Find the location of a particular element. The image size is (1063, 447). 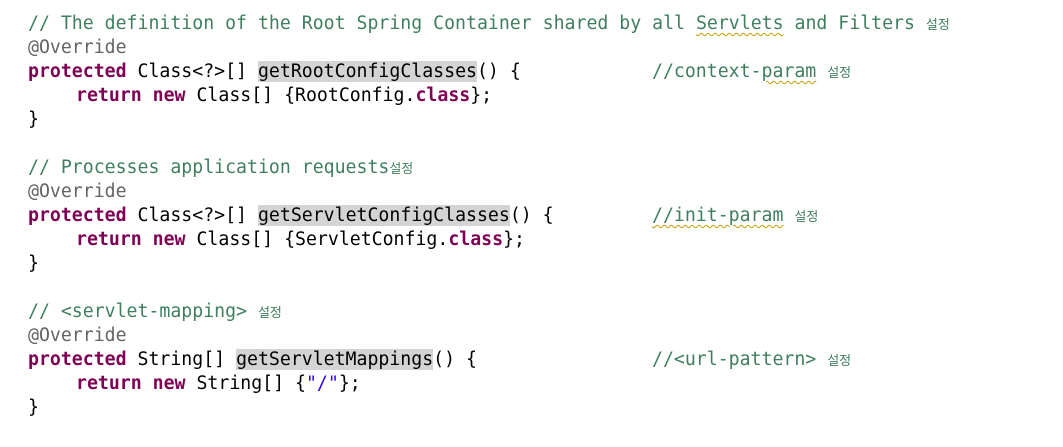

trailing-comment: //init-param 설정 is located at coordinates (735, 217).